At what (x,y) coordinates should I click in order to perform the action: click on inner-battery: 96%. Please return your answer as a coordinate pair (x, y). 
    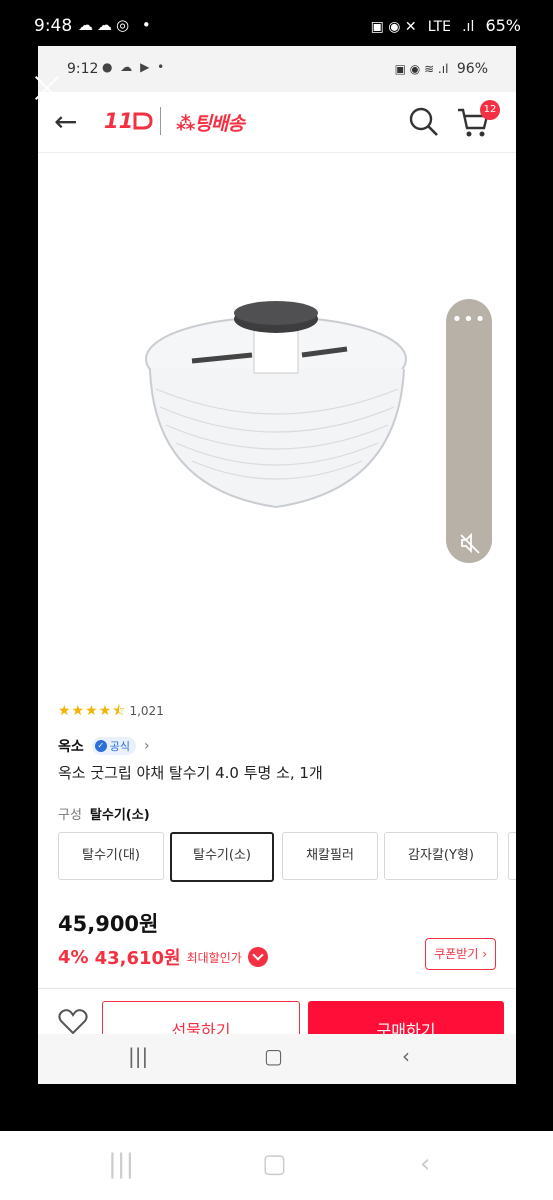
    Looking at the image, I should click on (472, 69).